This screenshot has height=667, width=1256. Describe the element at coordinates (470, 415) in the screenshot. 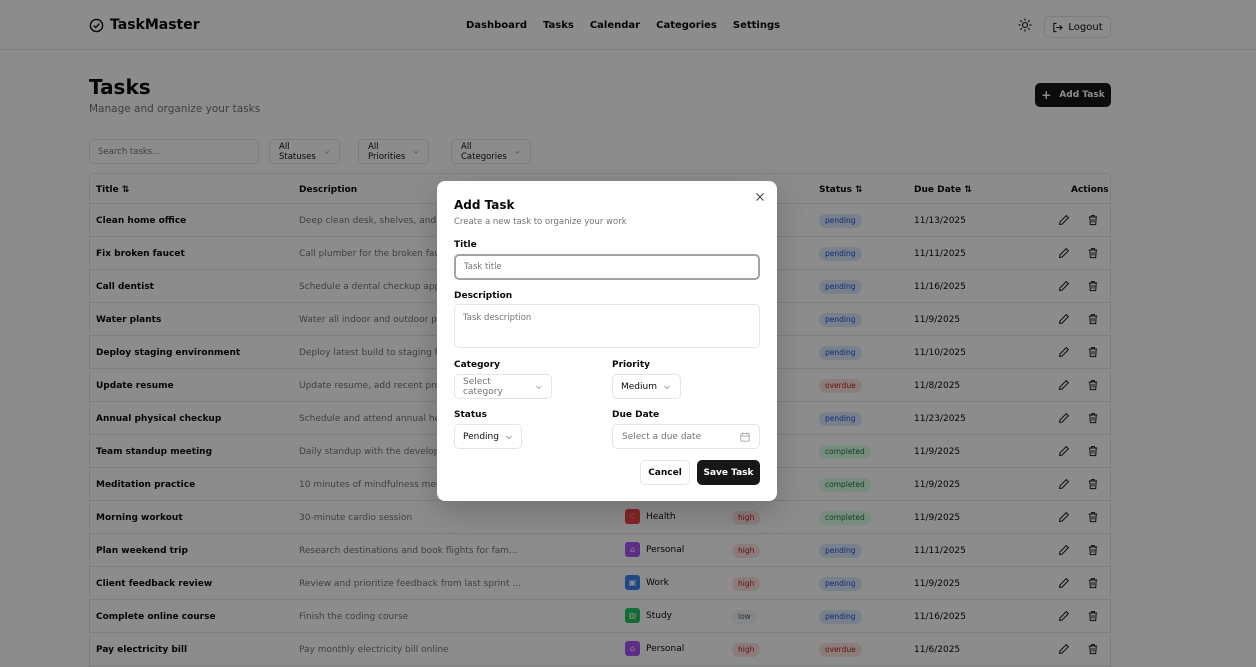

I see `status-label: Status` at that location.